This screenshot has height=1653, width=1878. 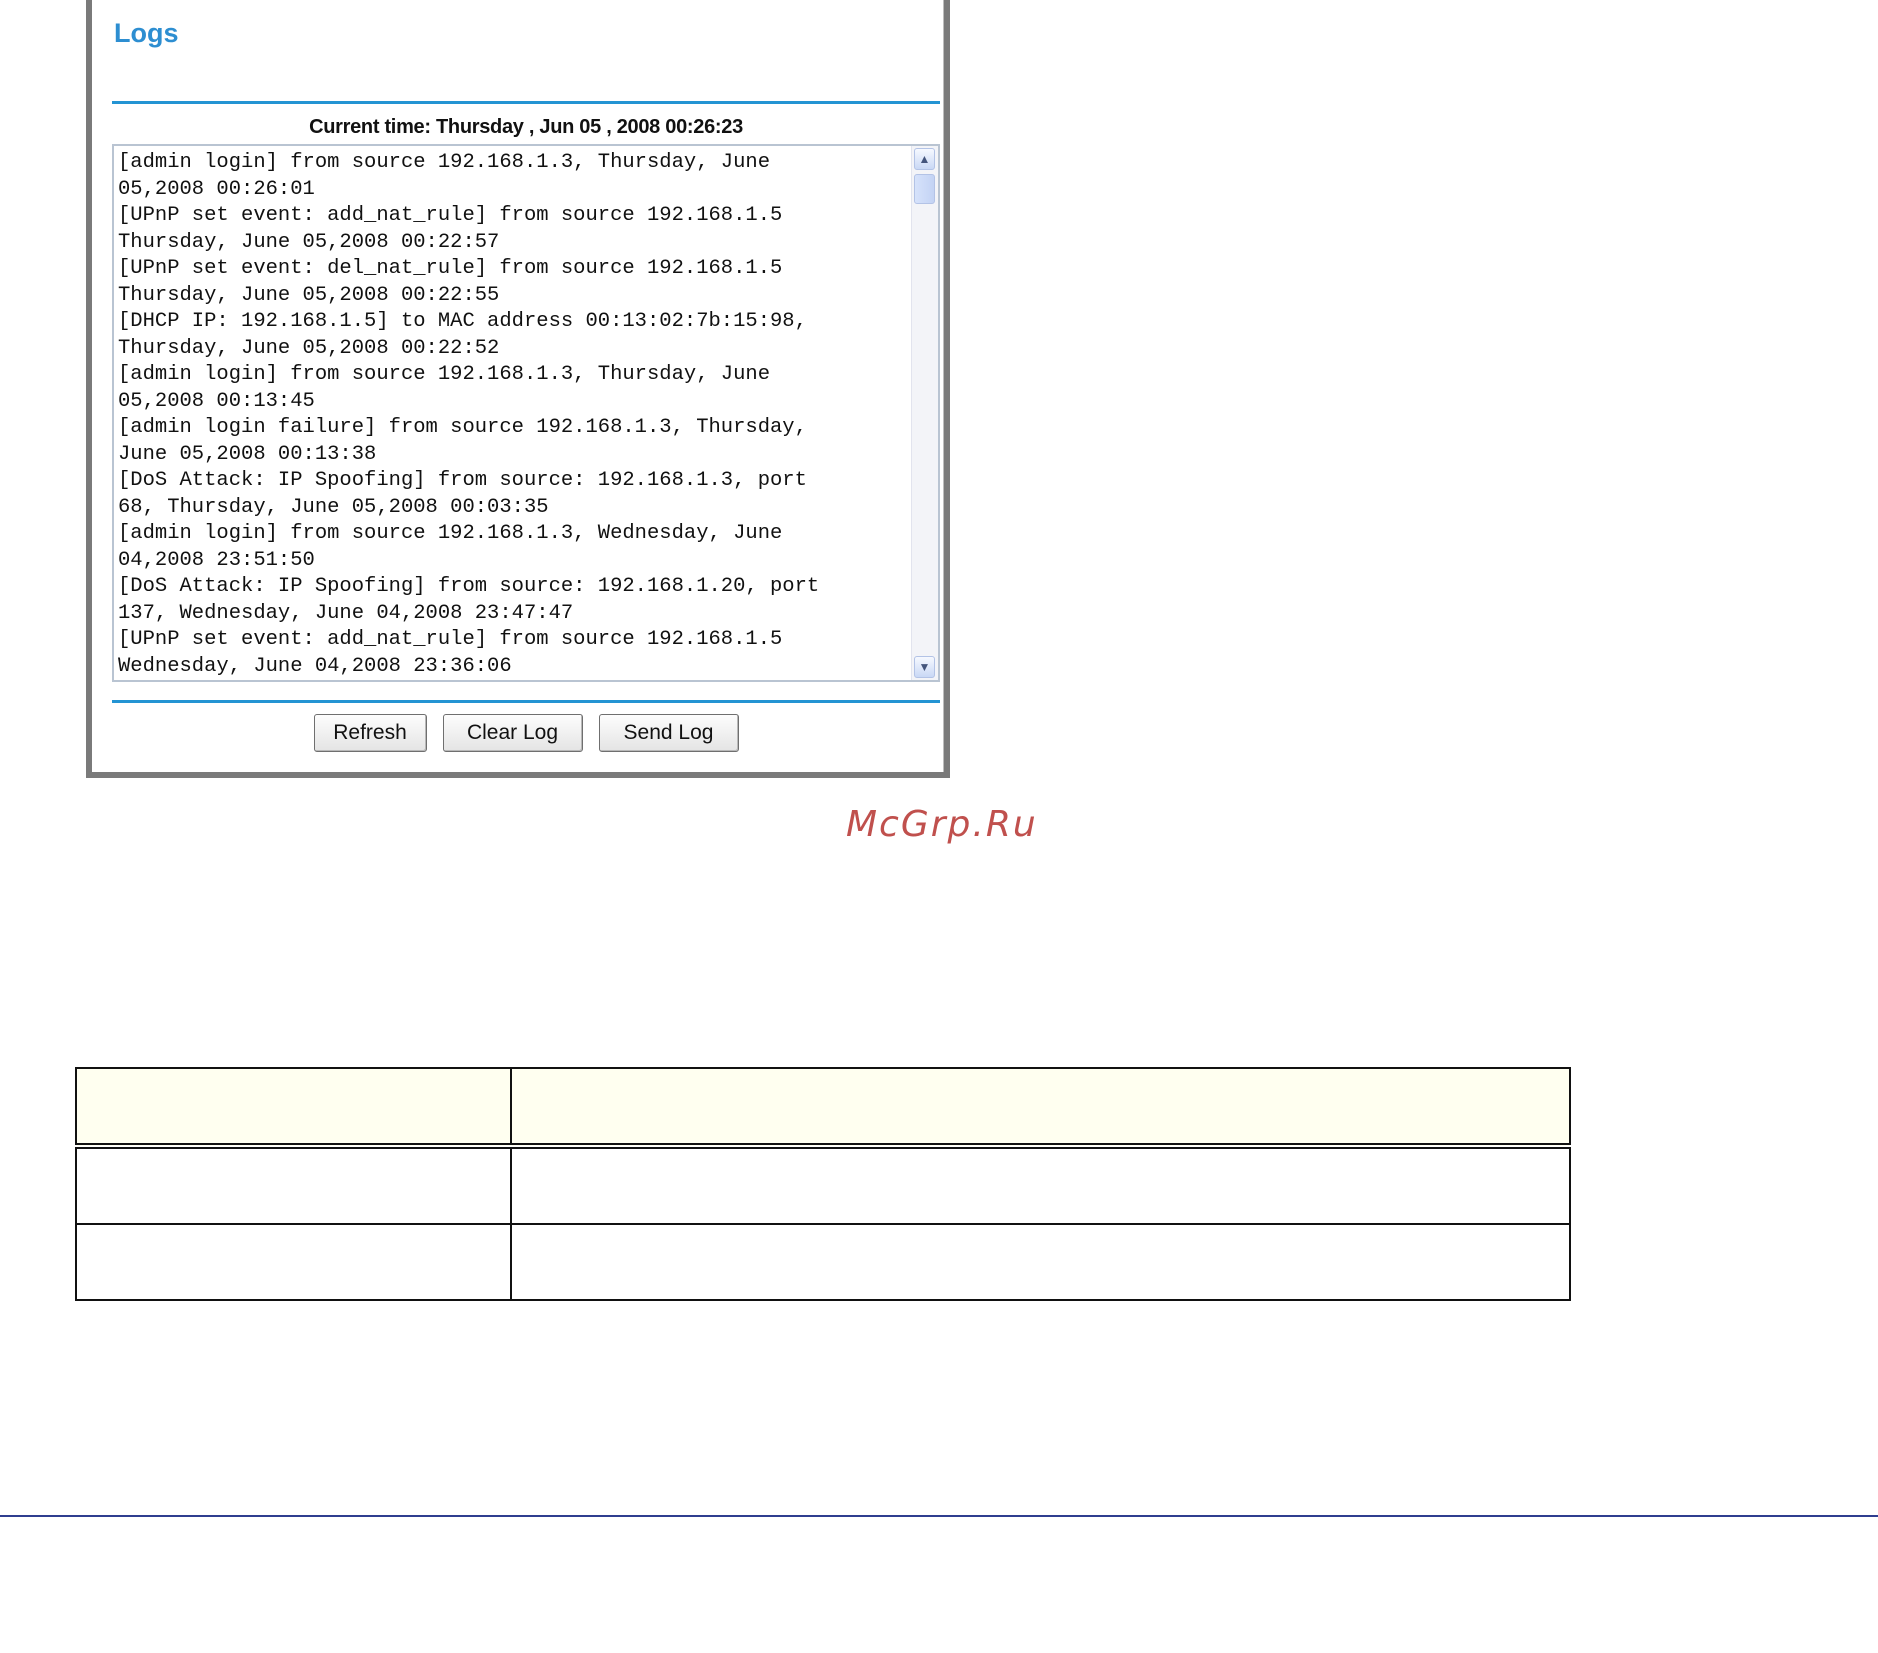 What do you see at coordinates (924, 189) in the screenshot?
I see `scroll-thumb` at bounding box center [924, 189].